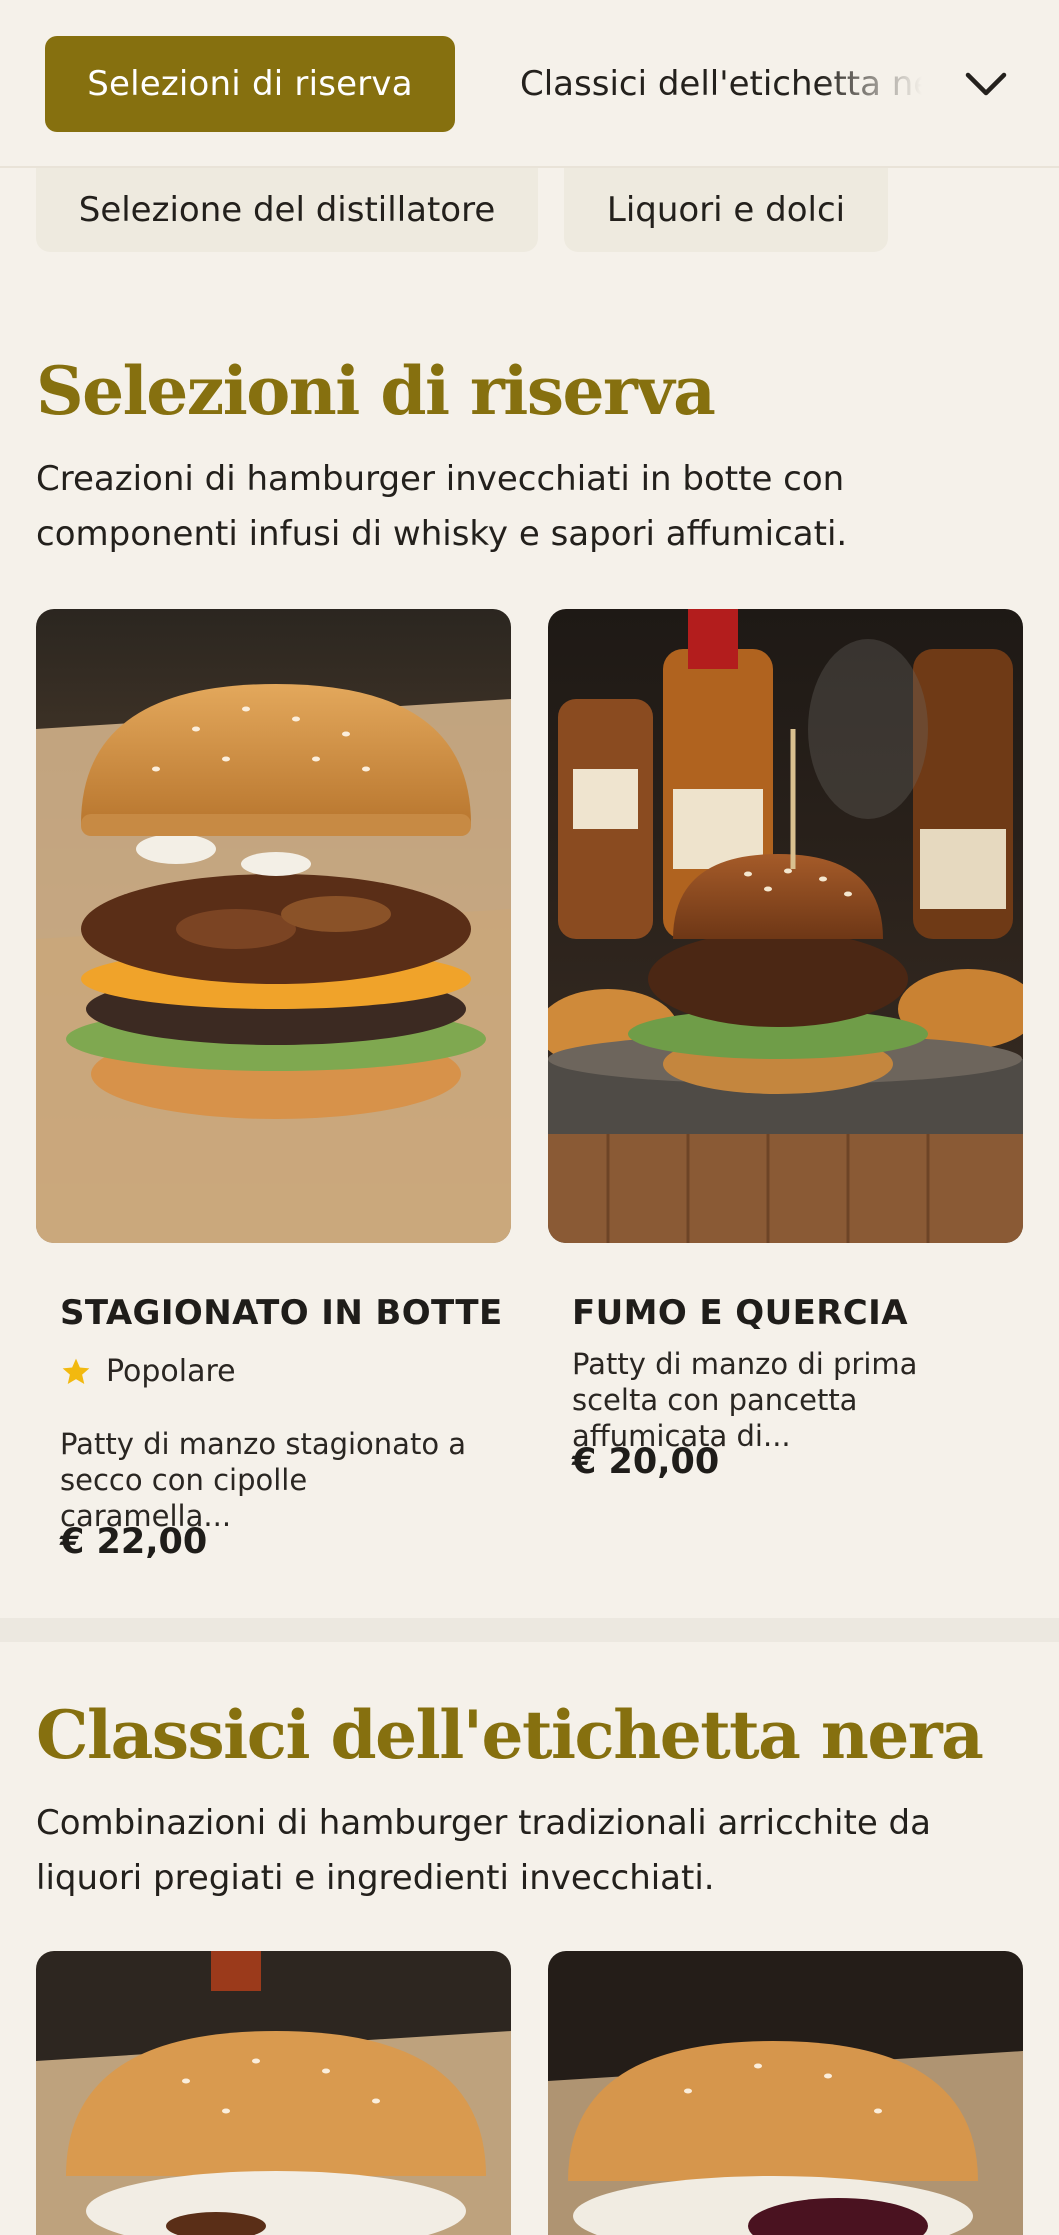 Image resolution: width=1059 pixels, height=2235 pixels. I want to click on section-divider, so click(529, 1630).